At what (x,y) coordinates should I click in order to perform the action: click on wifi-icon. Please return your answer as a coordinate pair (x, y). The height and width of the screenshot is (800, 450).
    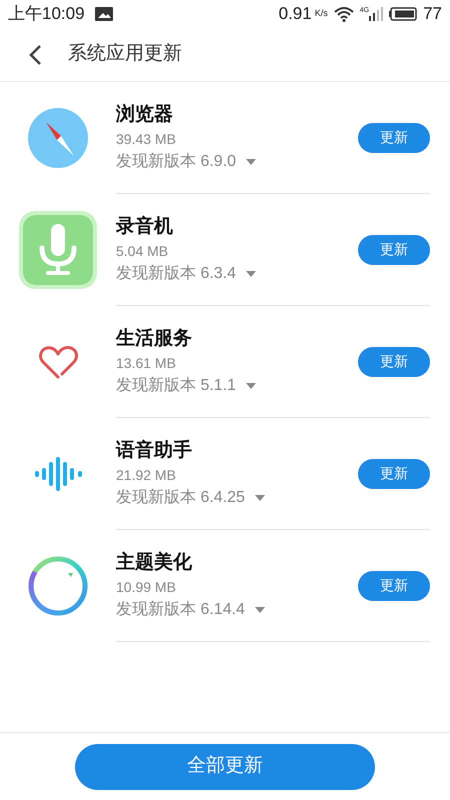
    Looking at the image, I should click on (344, 14).